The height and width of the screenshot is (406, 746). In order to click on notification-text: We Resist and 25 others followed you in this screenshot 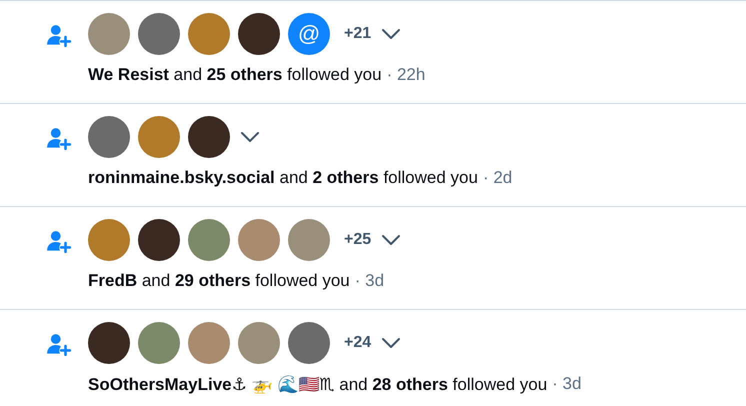, I will do `click(235, 75)`.